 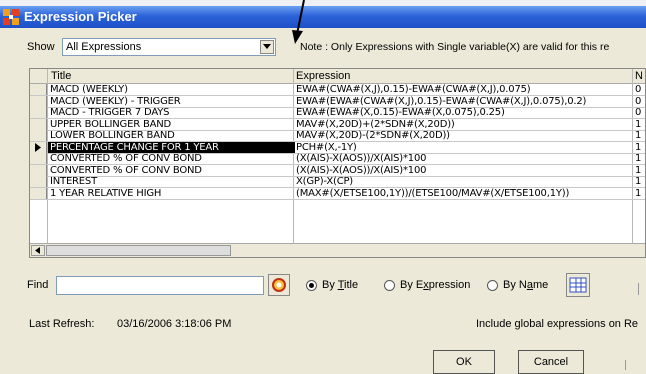 I want to click on ok-button: OK, so click(x=464, y=362).